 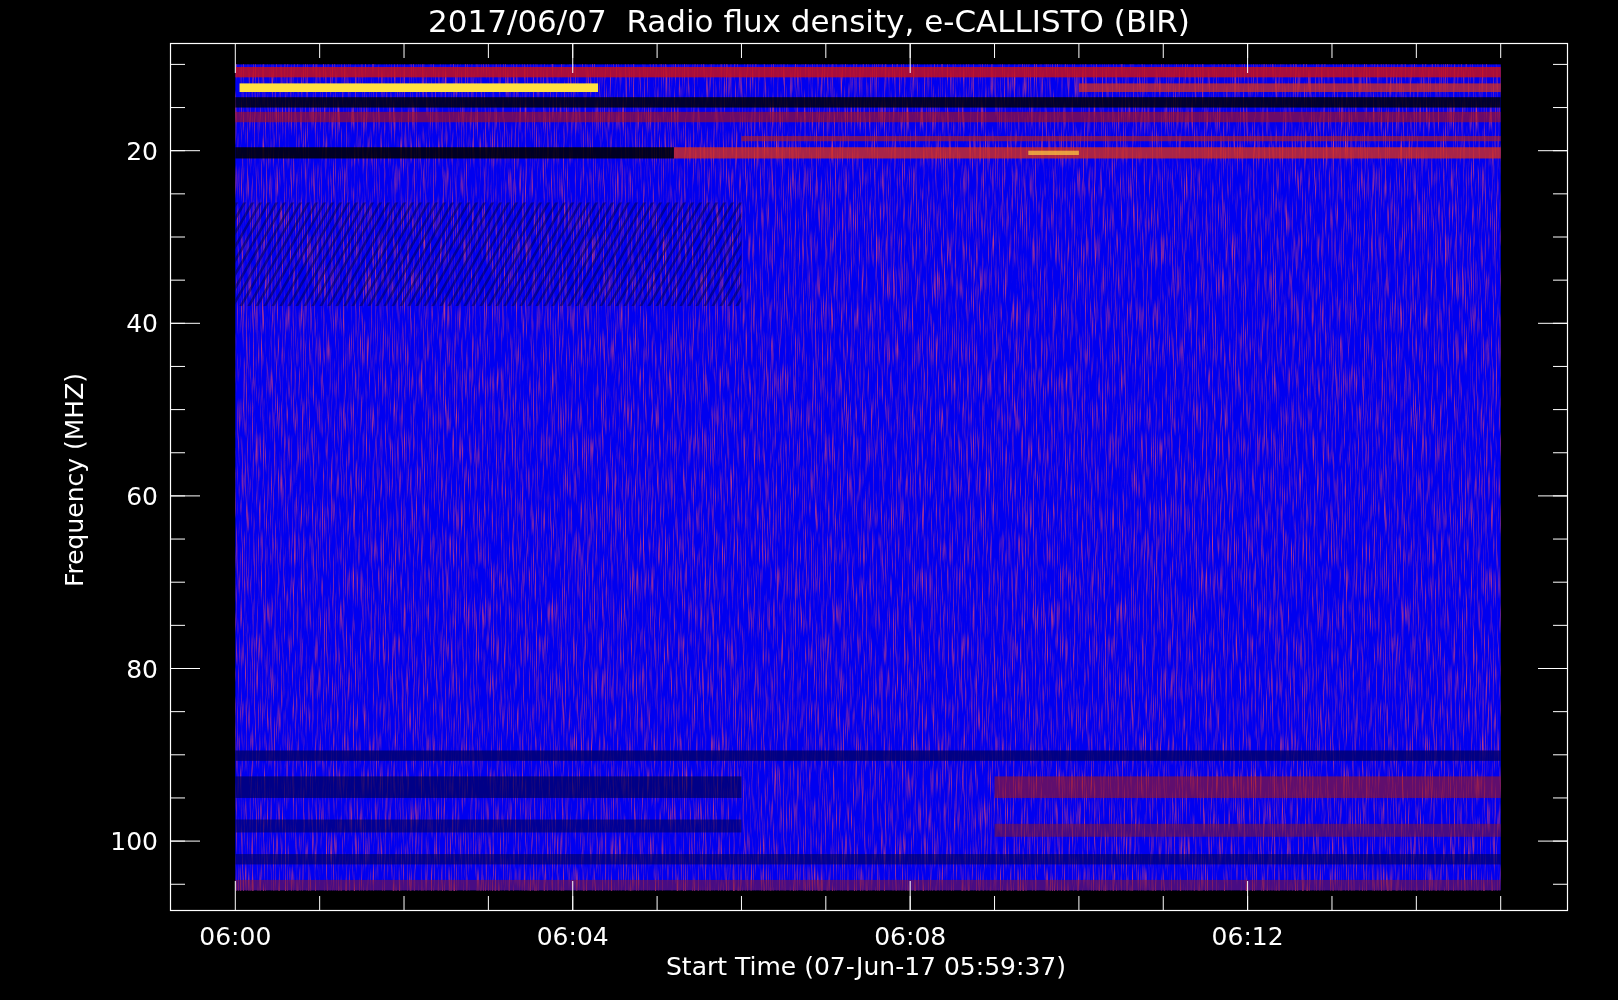 I want to click on x-tick-label: 06:12, so click(x=1247, y=936).